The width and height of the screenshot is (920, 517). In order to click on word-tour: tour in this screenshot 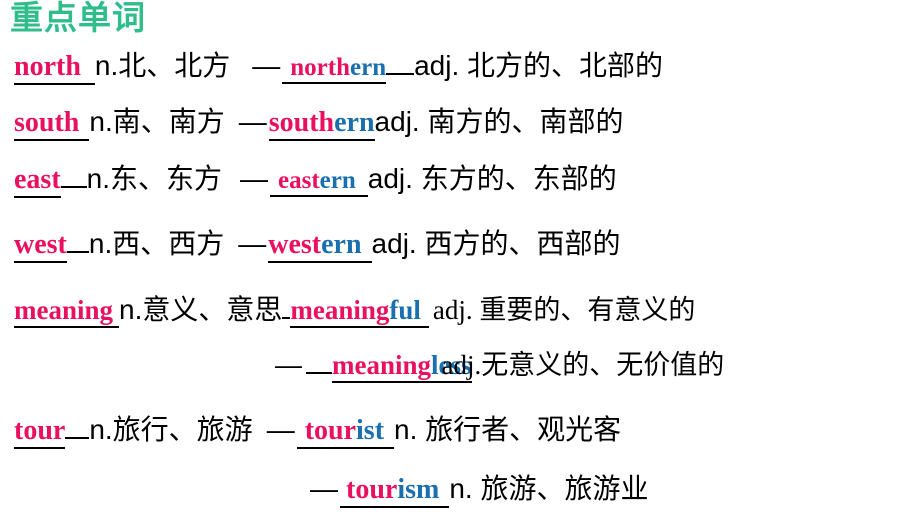, I will do `click(40, 432)`.